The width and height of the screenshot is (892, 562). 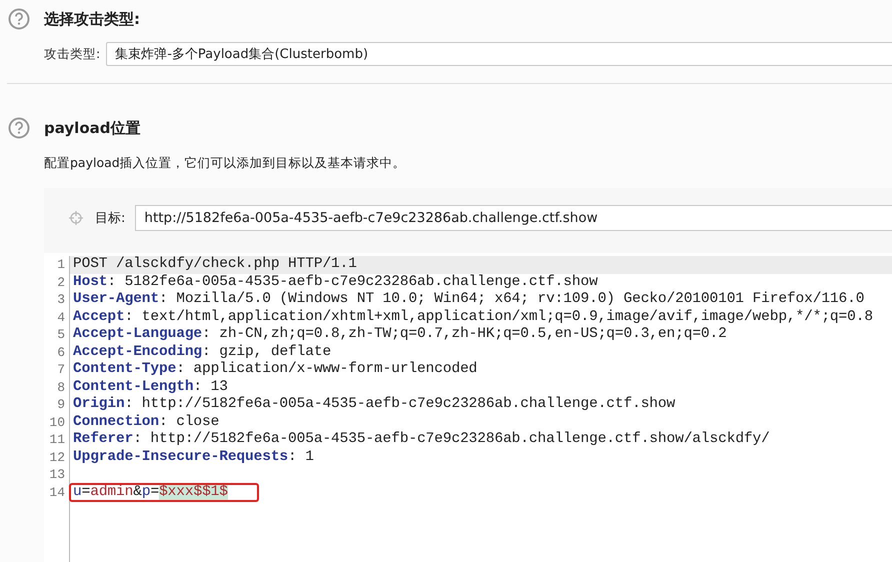 What do you see at coordinates (451, 439) in the screenshot?
I see `code-text: : http://5182fe6a-005a-4535-aefb-c7e9c23286ab.challenge.ctf.show/alsckdfy/` at bounding box center [451, 439].